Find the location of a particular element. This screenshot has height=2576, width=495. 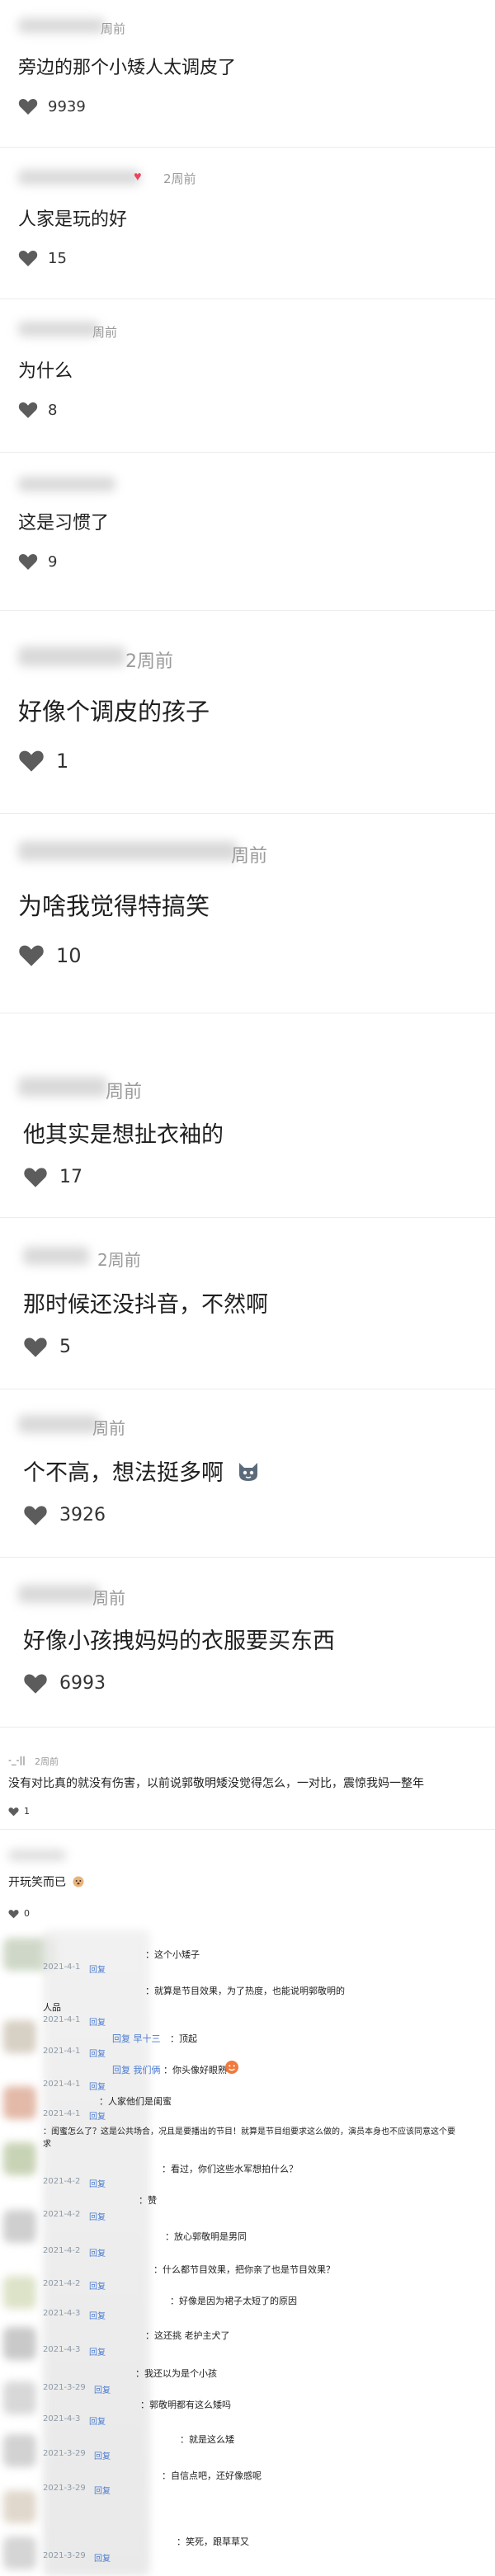

chat-text: ：笑死，跟草草又 is located at coordinates (213, 2541).